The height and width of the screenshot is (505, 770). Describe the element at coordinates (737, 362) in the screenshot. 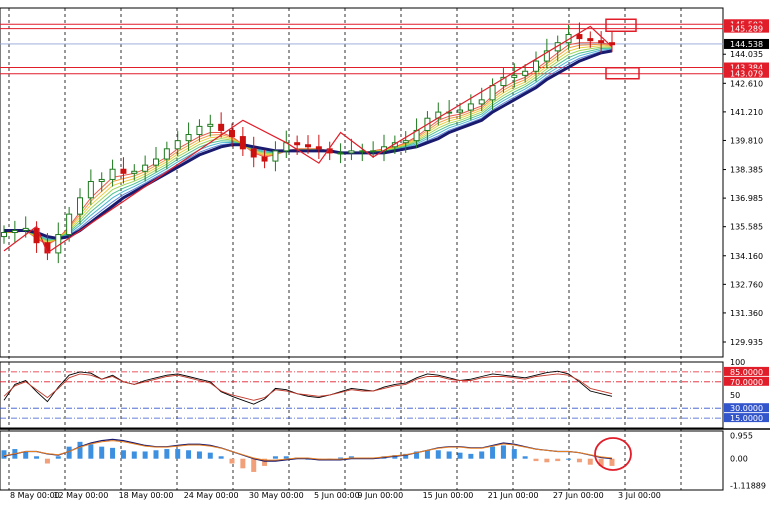

I see `osc-tick-label-0: 100` at that location.